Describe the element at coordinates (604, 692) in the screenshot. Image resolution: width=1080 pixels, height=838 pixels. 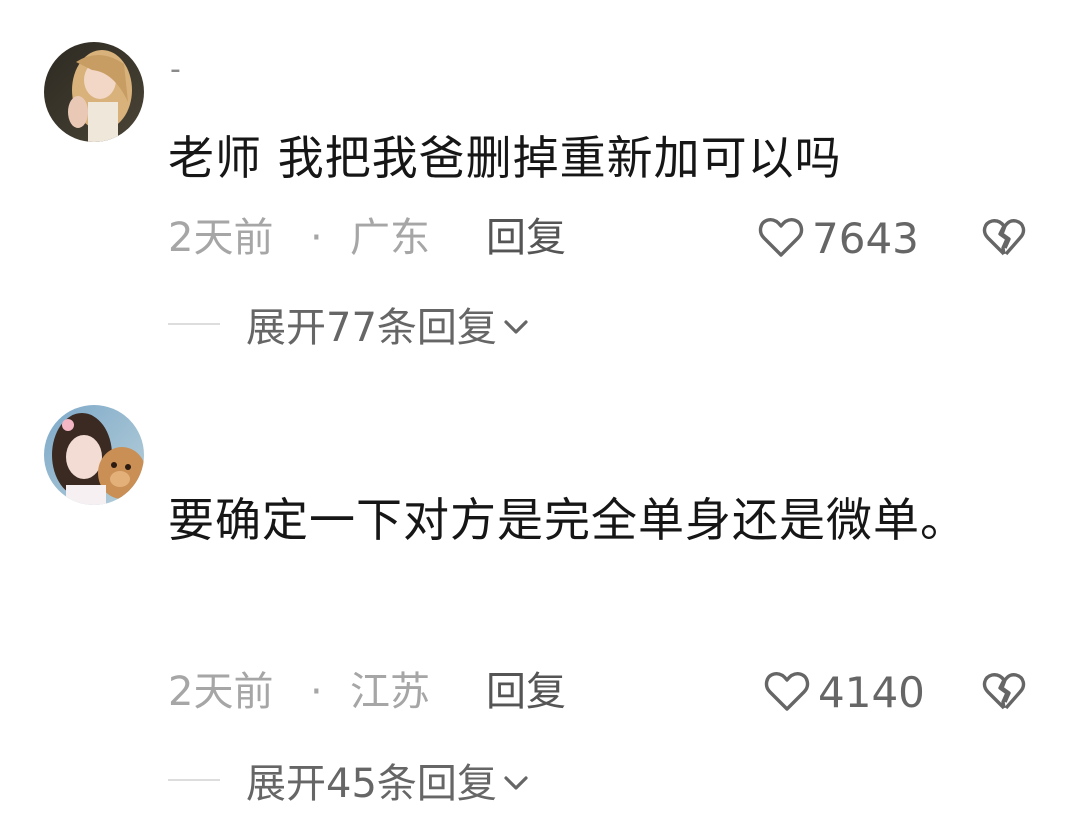
I see `comment-meta: 2天前 · 江苏 回复 4140` at that location.